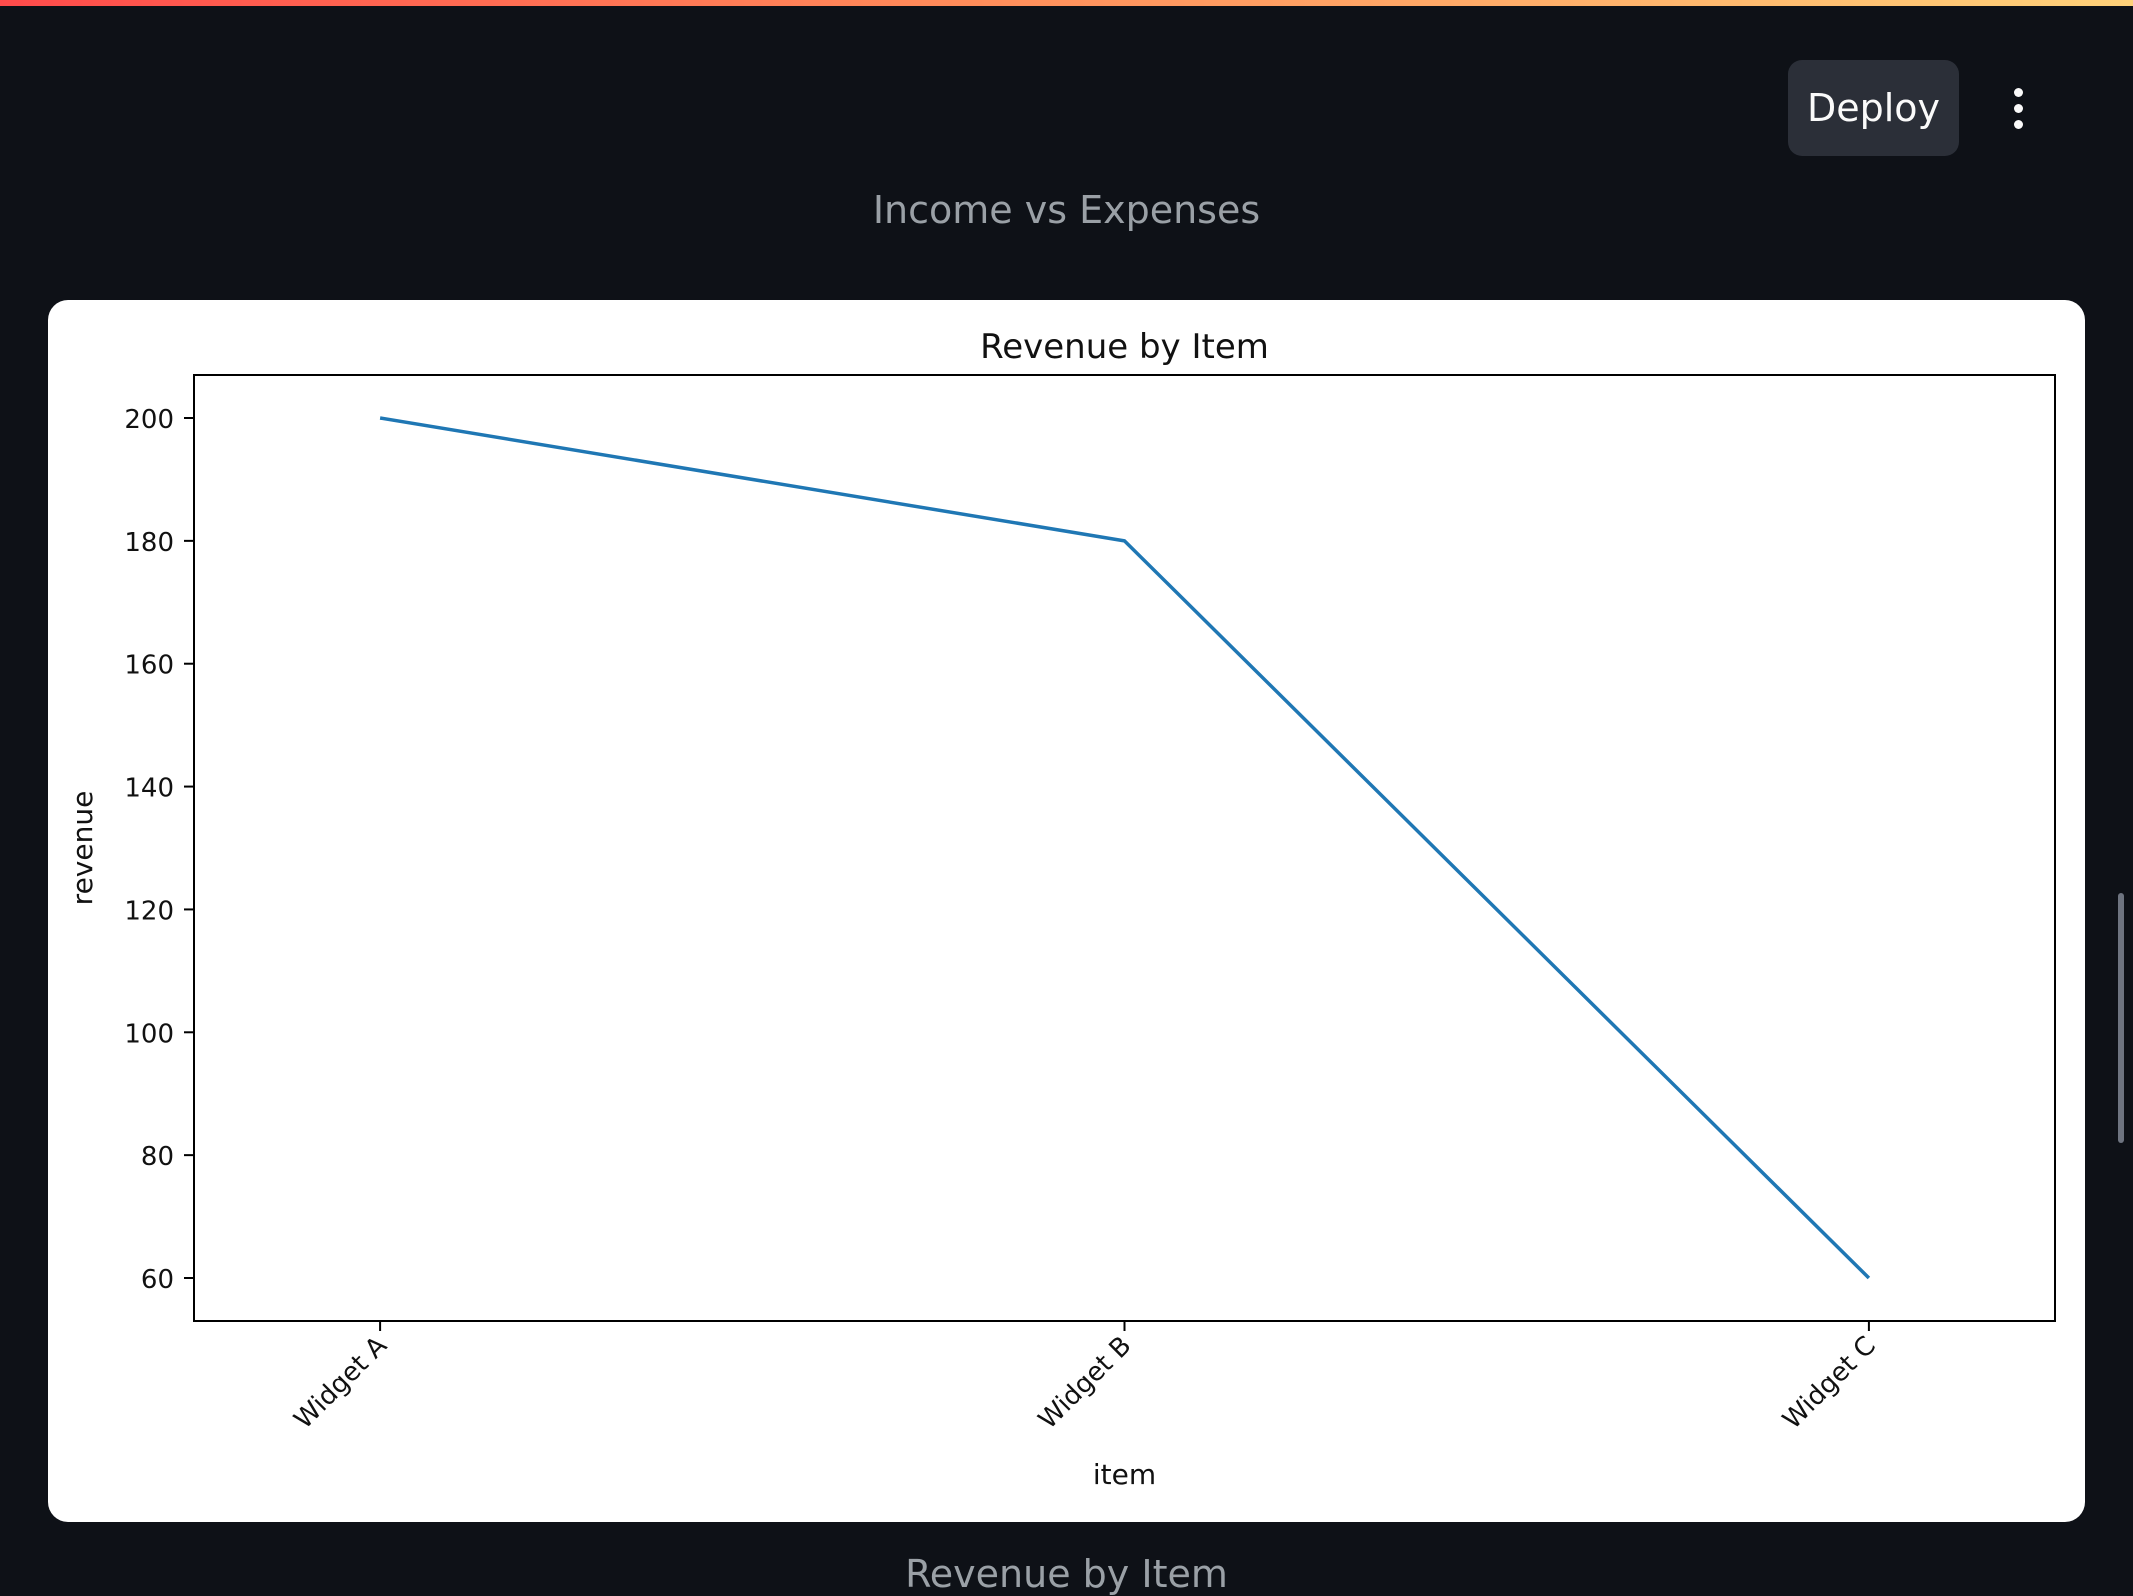 This screenshot has height=1596, width=2133. What do you see at coordinates (1085, 1383) in the screenshot?
I see `x-tick-label: Widget B` at bounding box center [1085, 1383].